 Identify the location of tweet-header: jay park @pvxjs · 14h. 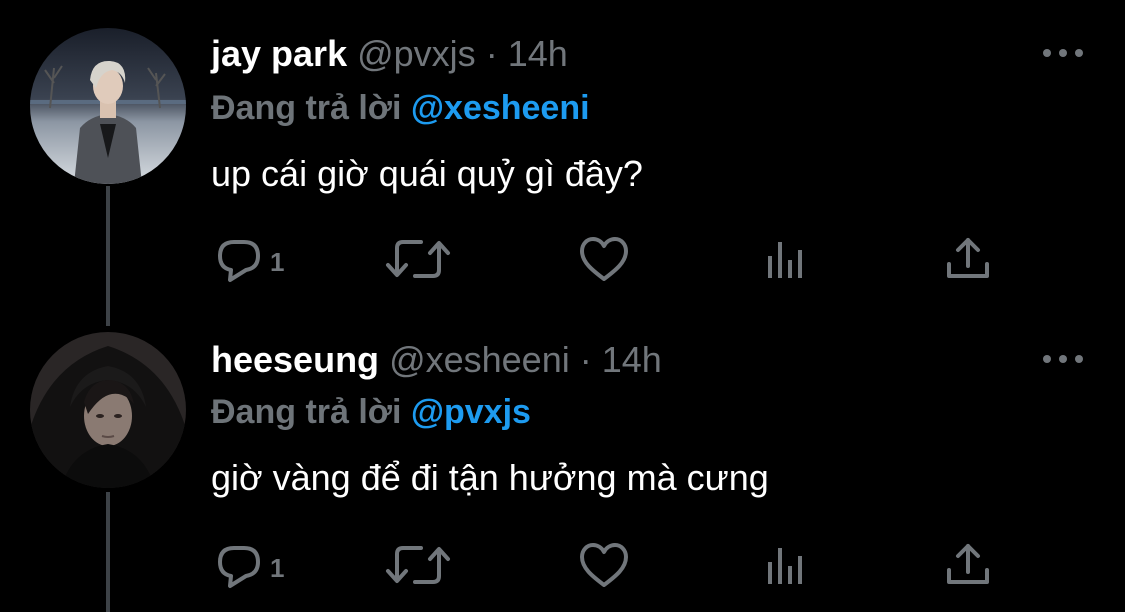
(389, 54).